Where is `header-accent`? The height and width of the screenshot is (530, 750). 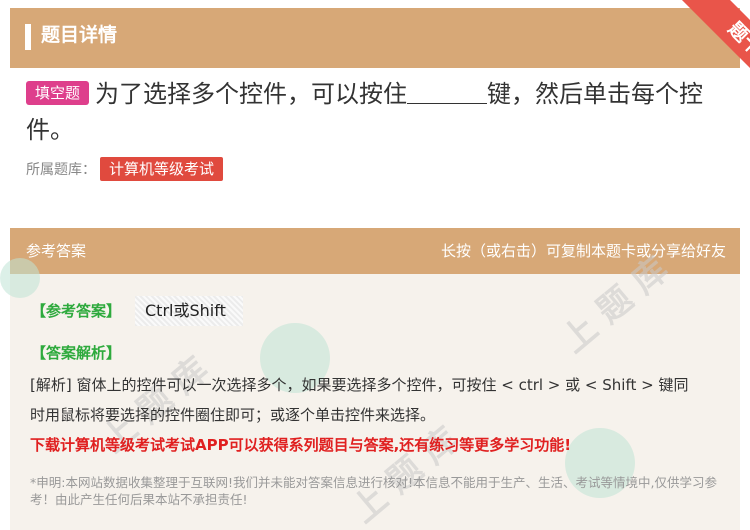 header-accent is located at coordinates (28, 37).